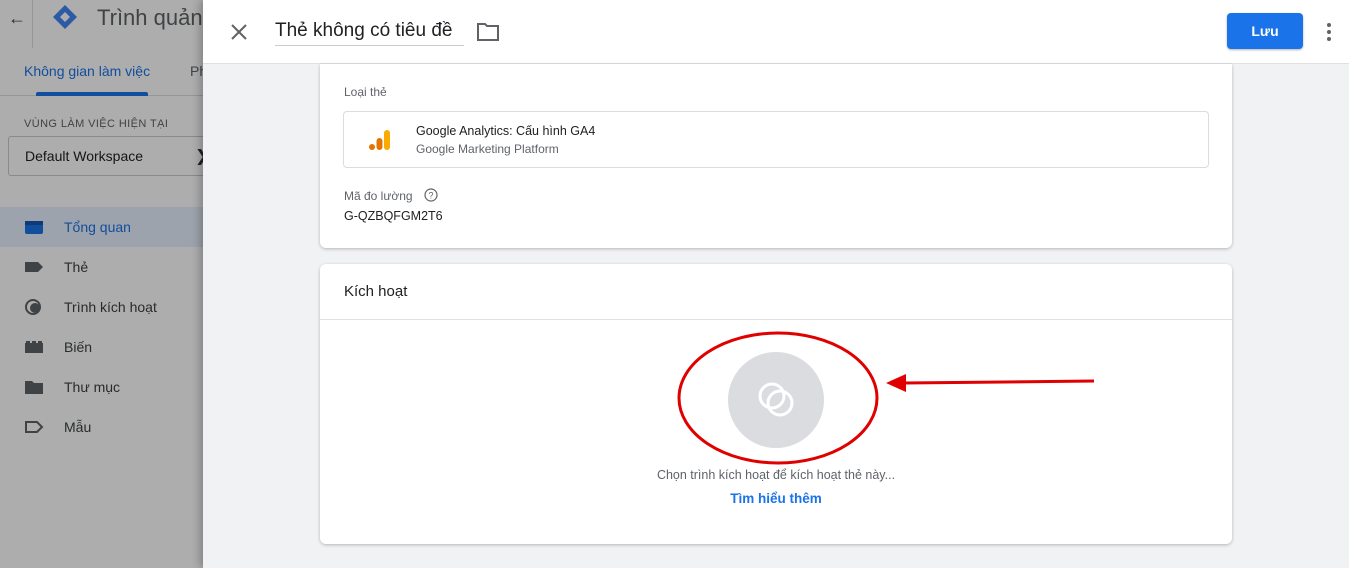 Image resolution: width=1349 pixels, height=568 pixels. Describe the element at coordinates (393, 216) in the screenshot. I see `measurement-id-value: G-QZBQFGM2T6` at that location.